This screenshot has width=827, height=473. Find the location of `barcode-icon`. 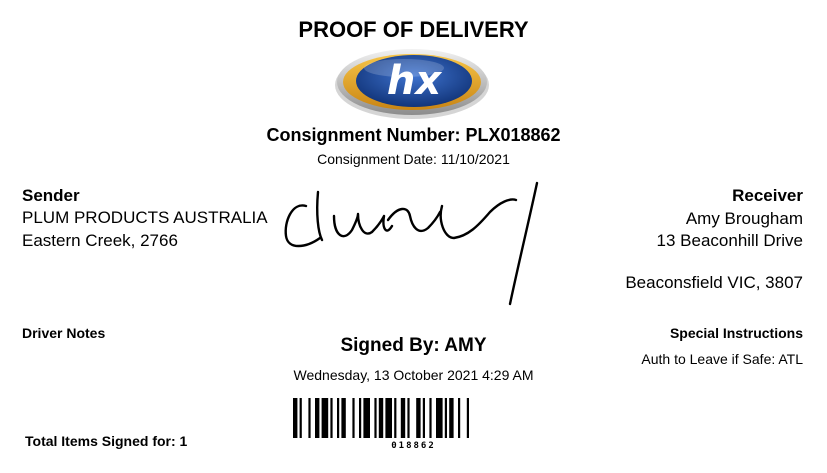

barcode-icon is located at coordinates (414, 418).